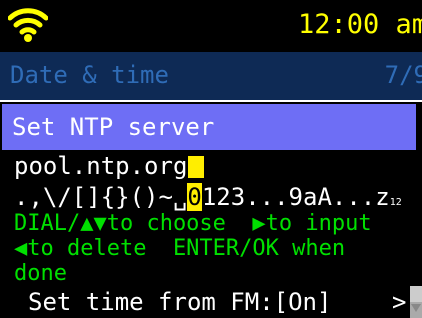 The image size is (422, 318). Describe the element at coordinates (194, 197) in the screenshot. I see `selected-character: 0` at that location.